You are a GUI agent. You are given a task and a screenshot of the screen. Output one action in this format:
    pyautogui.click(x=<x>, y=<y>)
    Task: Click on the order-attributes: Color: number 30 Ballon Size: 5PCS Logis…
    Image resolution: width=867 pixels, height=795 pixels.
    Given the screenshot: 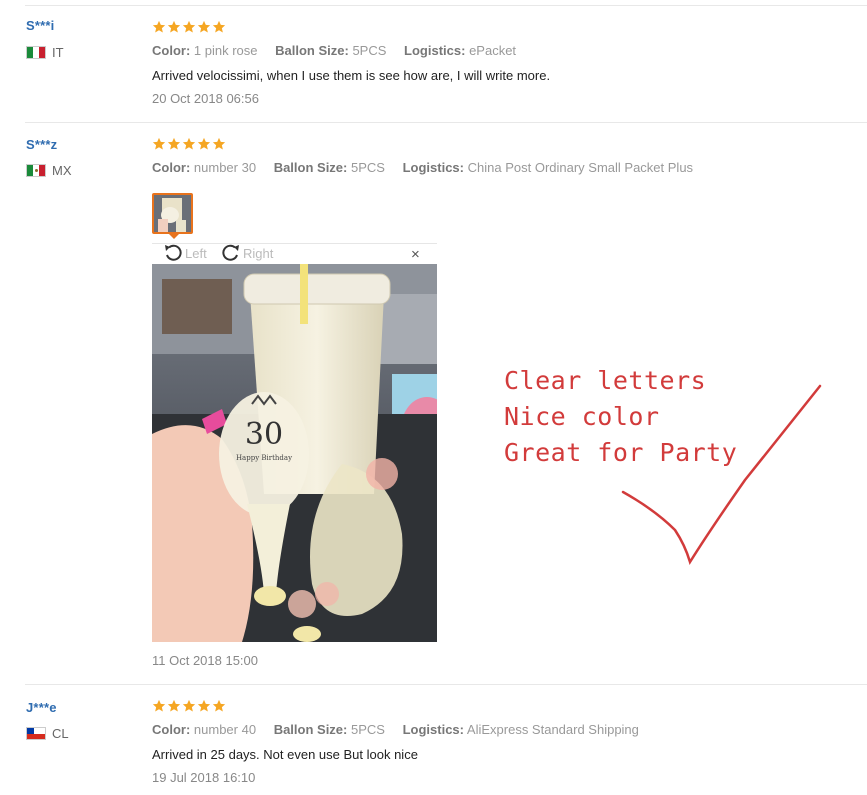 What is the action you would take?
    pyautogui.click(x=422, y=167)
    